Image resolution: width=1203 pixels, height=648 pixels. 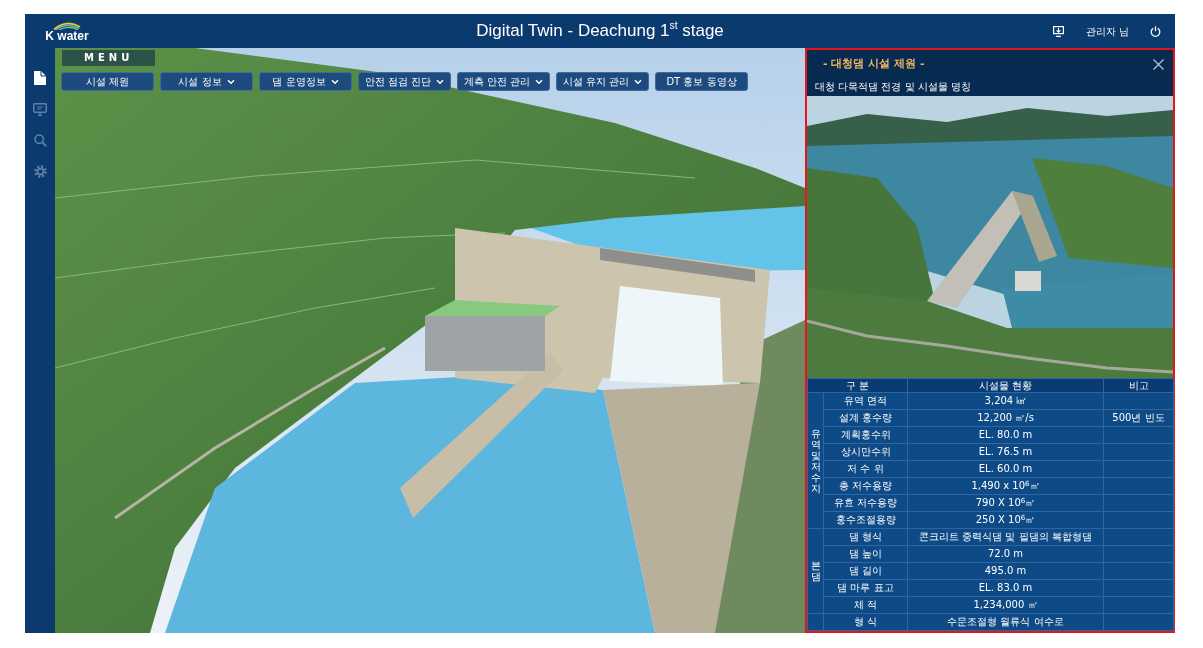 I want to click on menu-button: 댐 운영정보, so click(x=305, y=81).